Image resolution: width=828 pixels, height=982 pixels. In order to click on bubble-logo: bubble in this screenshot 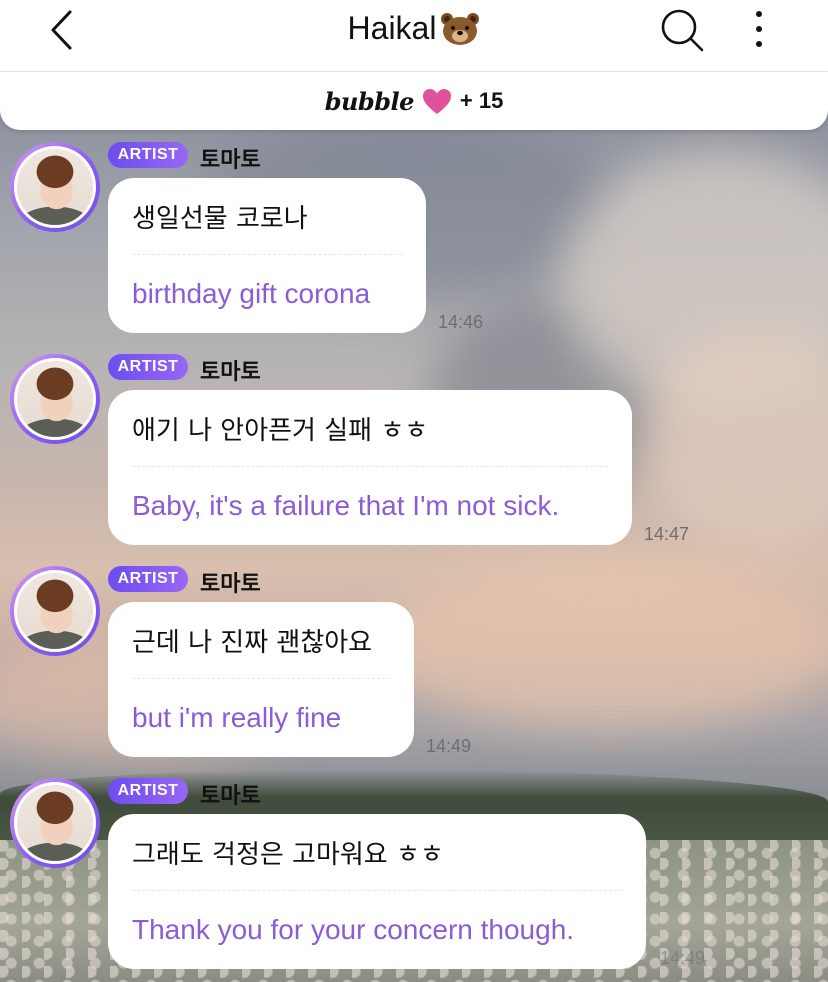, I will do `click(369, 101)`.